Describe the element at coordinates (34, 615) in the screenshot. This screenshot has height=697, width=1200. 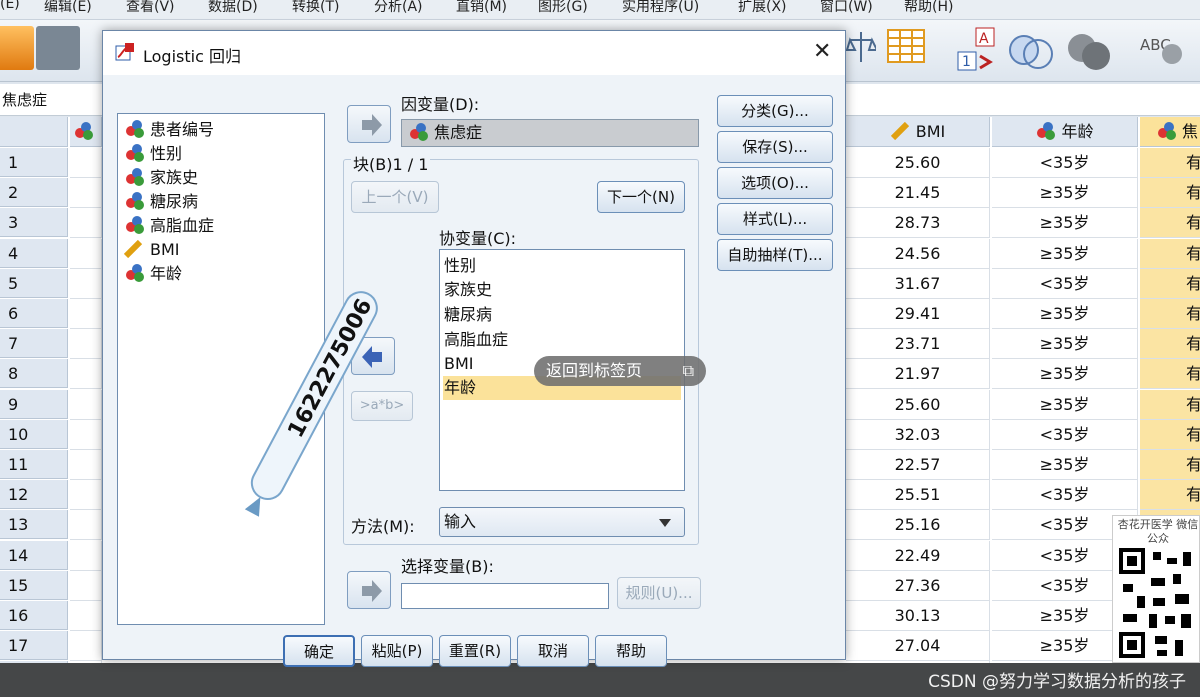
I see `row-number: 16` at that location.